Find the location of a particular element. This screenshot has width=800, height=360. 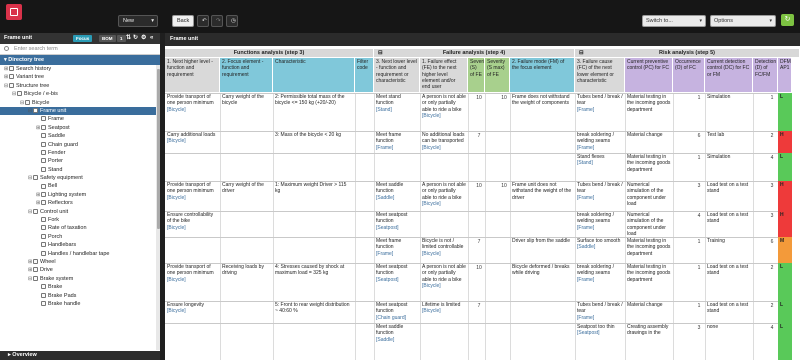

switch-to-select: Switch to... ▾ is located at coordinates (674, 21).